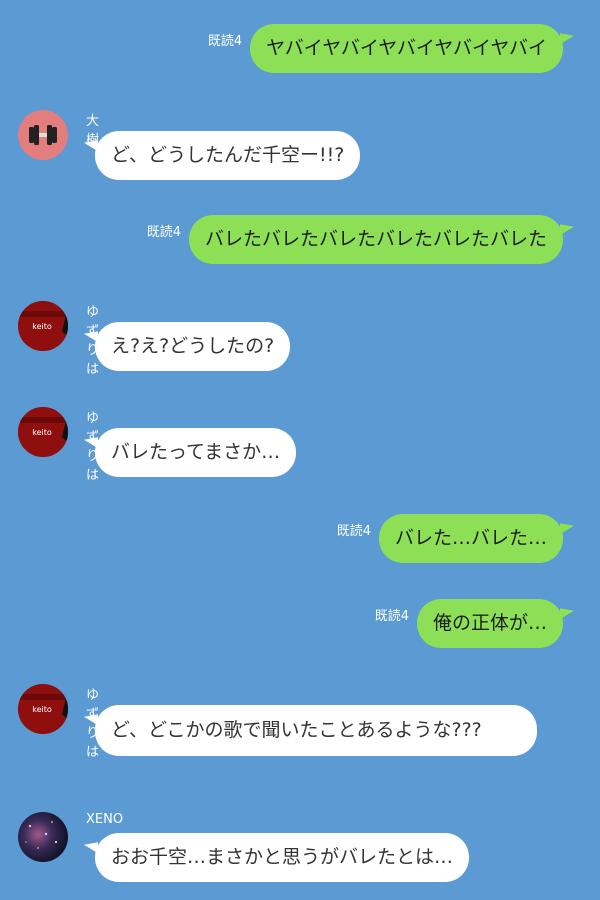 This screenshot has width=600, height=900. What do you see at coordinates (375, 239) in the screenshot?
I see `message-bubble-outgoing: バレたバレたバレたバレたバレたバレた` at bounding box center [375, 239].